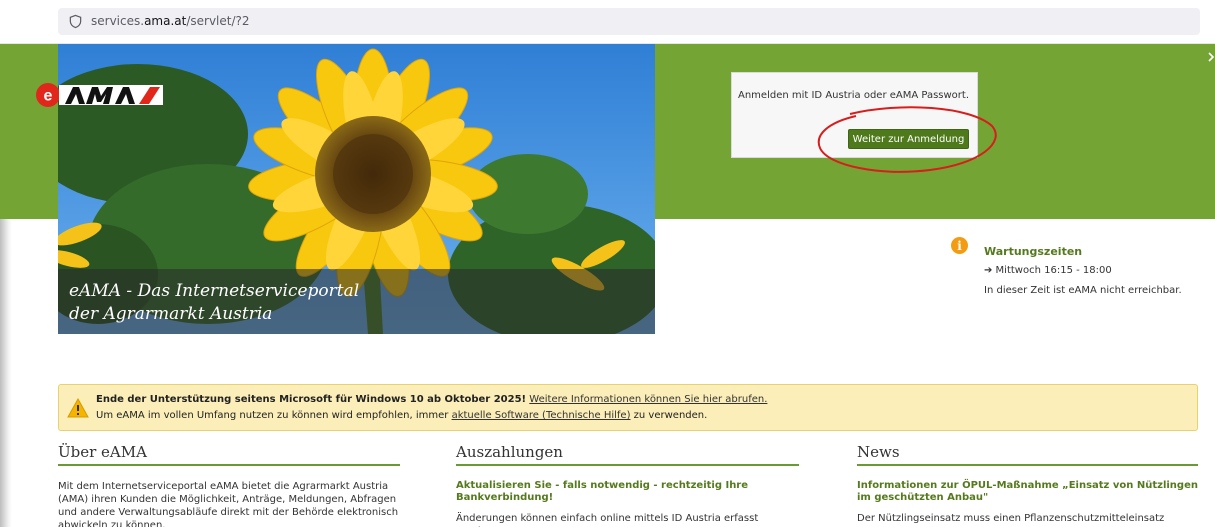 Image resolution: width=1215 pixels, height=527 pixels. What do you see at coordinates (75, 21) in the screenshot?
I see `shield-icon` at bounding box center [75, 21].